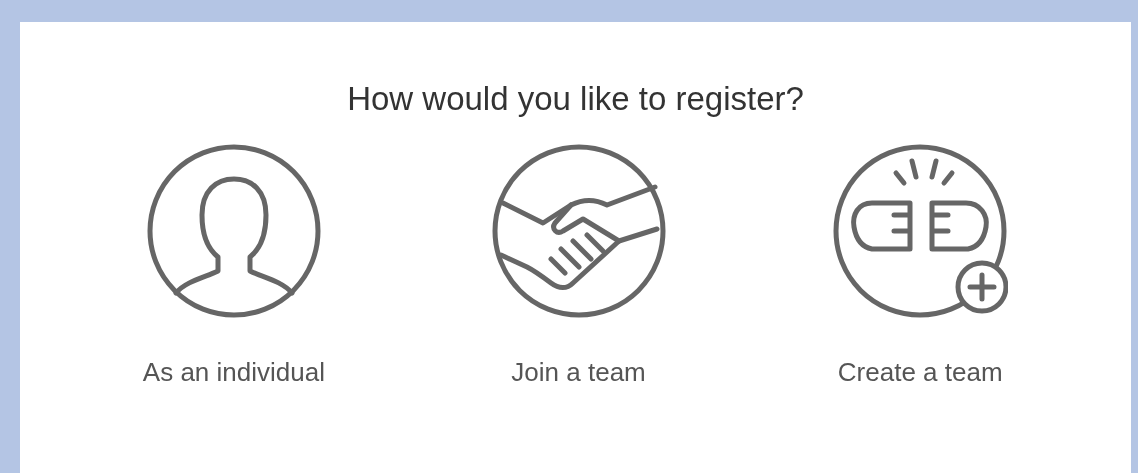 The image size is (1138, 473). What do you see at coordinates (233, 231) in the screenshot?
I see `person-icon` at bounding box center [233, 231].